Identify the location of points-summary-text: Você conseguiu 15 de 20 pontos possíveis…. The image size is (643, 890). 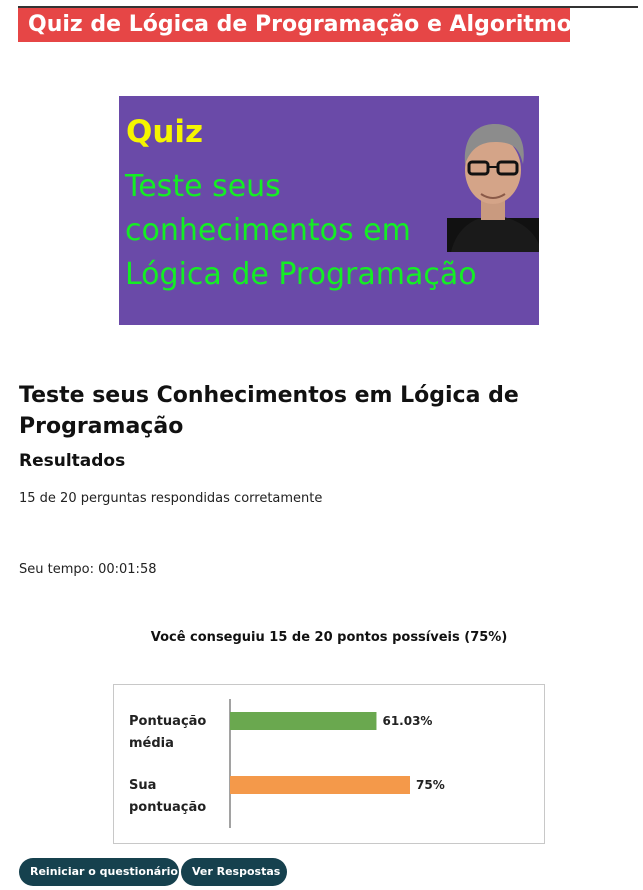
(329, 637).